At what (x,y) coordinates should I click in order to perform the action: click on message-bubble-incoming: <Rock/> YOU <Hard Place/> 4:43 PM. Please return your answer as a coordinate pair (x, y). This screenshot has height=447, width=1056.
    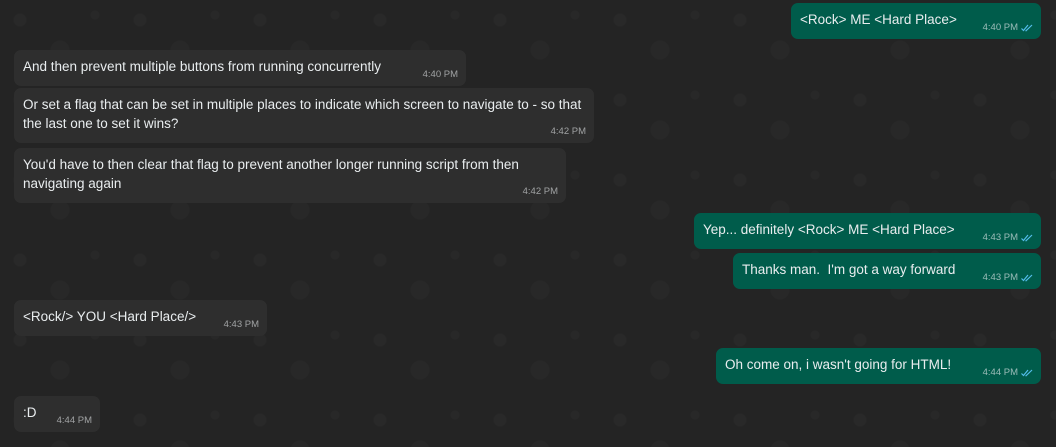
    Looking at the image, I should click on (140, 318).